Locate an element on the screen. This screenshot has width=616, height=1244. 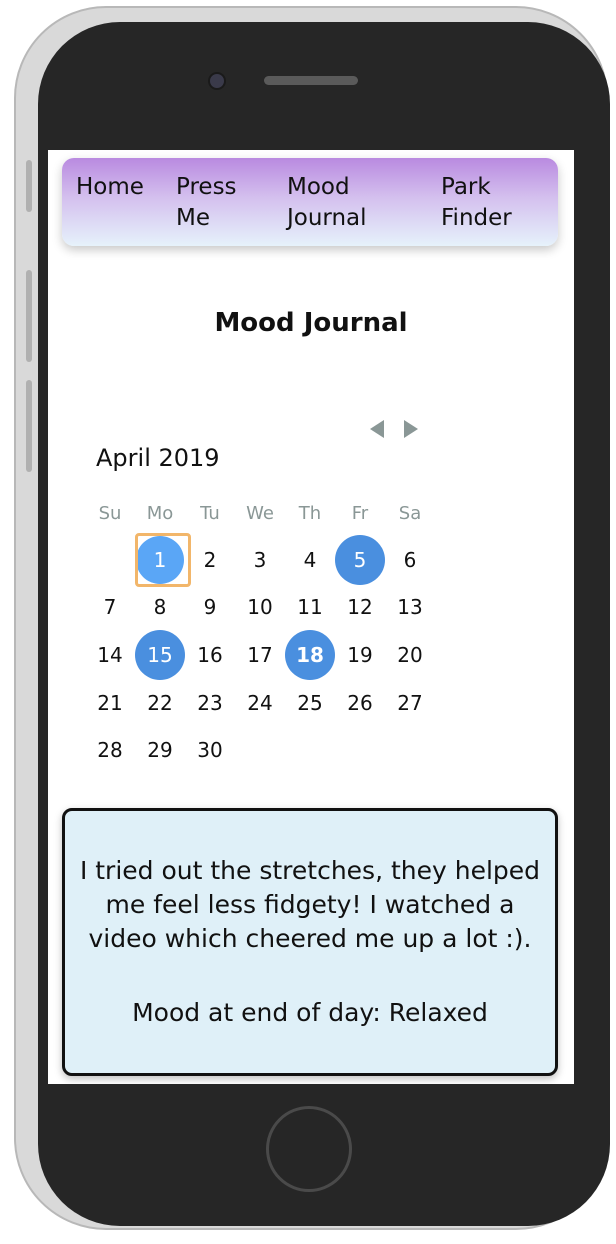
calendar-day-number: 21 is located at coordinates (110, 702).